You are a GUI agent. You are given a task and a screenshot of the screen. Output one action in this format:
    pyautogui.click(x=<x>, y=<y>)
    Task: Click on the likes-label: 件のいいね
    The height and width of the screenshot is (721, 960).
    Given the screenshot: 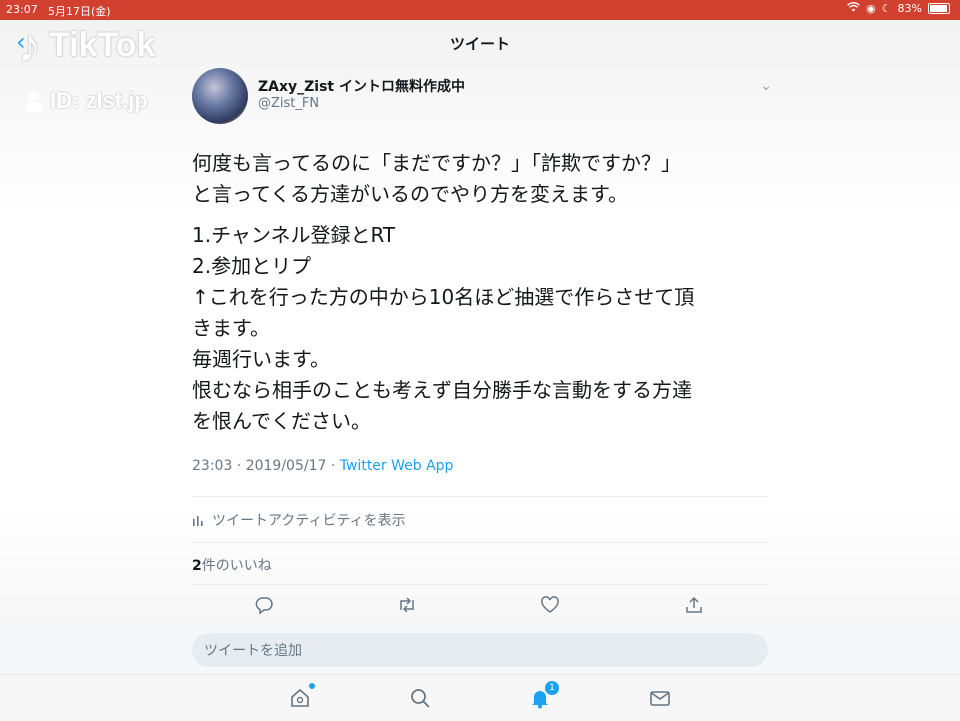 What is the action you would take?
    pyautogui.click(x=236, y=566)
    